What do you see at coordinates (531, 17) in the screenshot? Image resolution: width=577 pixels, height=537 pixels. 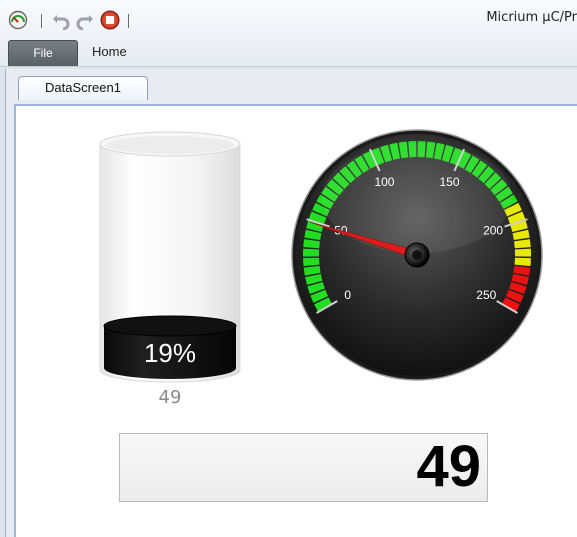 I see `app-title: Micrium µC/Pr` at bounding box center [531, 17].